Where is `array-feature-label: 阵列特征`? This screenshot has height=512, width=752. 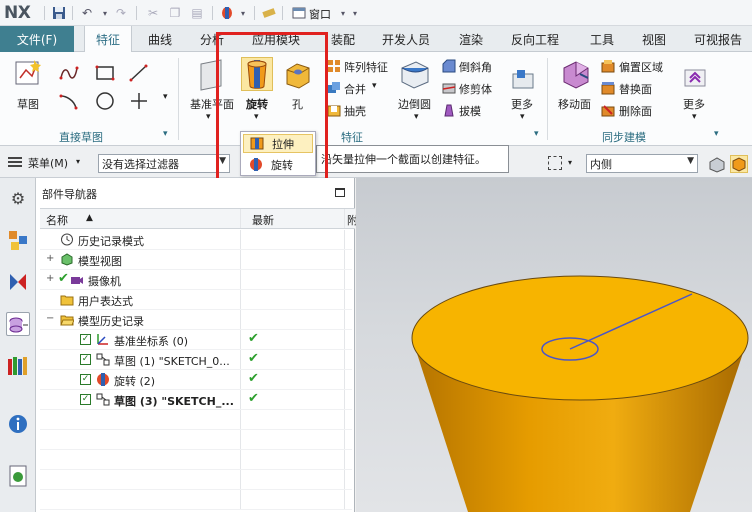 array-feature-label: 阵列特征 is located at coordinates (366, 67).